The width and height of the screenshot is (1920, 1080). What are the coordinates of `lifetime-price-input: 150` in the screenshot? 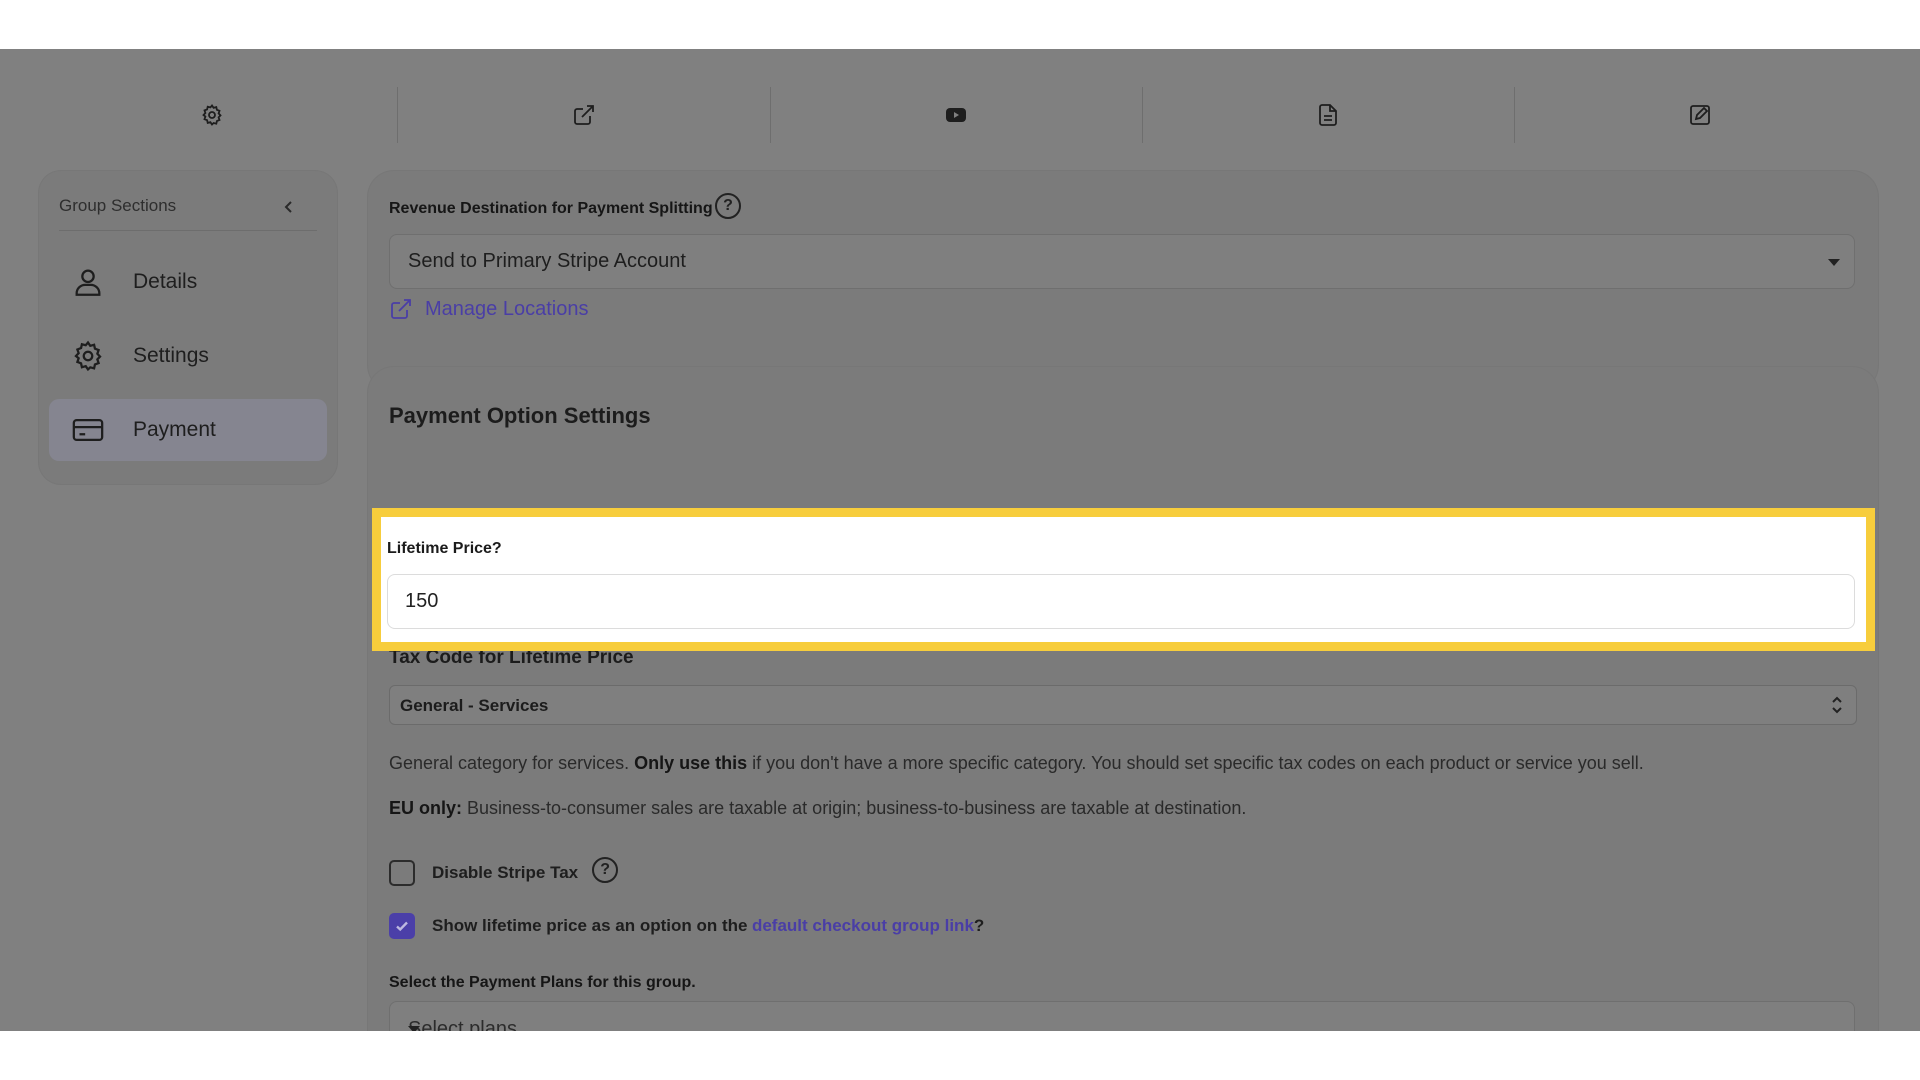 It's located at (1121, 601).